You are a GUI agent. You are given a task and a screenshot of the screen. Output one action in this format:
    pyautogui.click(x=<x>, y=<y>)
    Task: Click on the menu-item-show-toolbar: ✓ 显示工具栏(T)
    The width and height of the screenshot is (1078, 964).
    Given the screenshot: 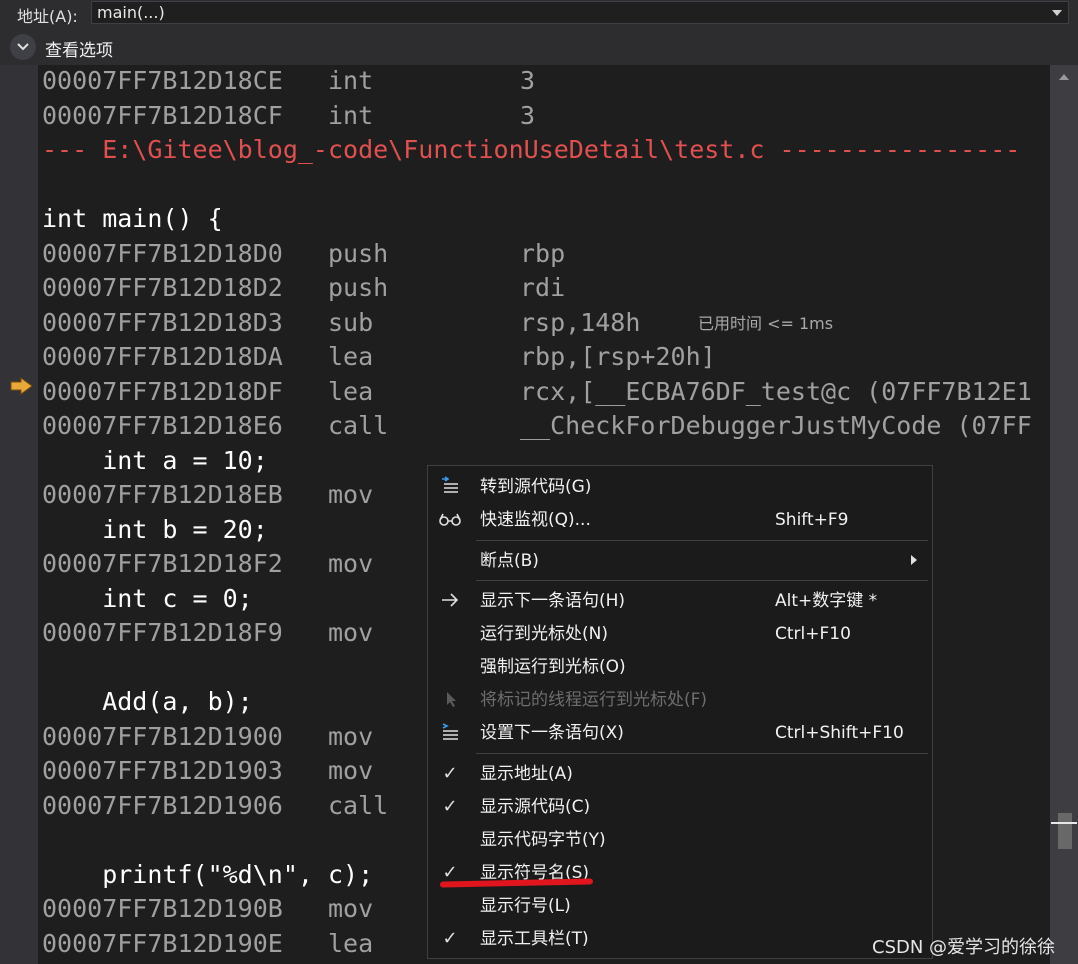 What is the action you would take?
    pyautogui.click(x=680, y=939)
    